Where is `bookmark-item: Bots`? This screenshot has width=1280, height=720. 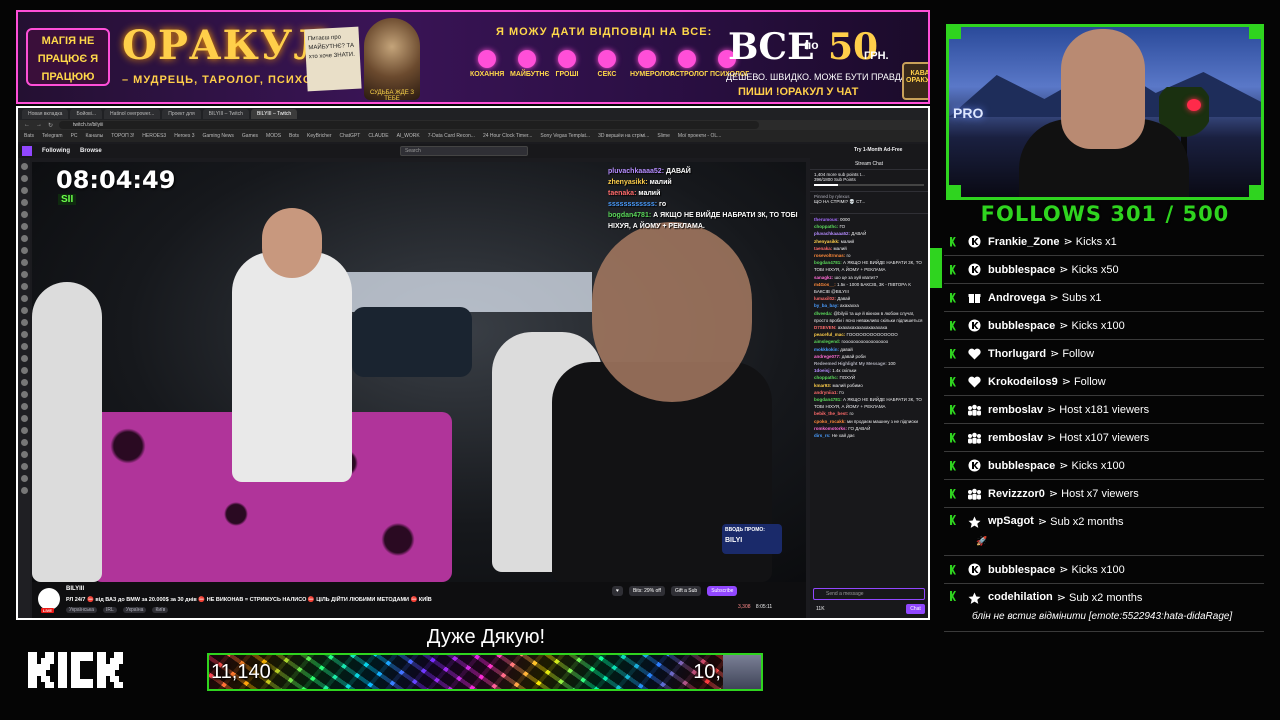
bookmark-item: Bots is located at coordinates (294, 136).